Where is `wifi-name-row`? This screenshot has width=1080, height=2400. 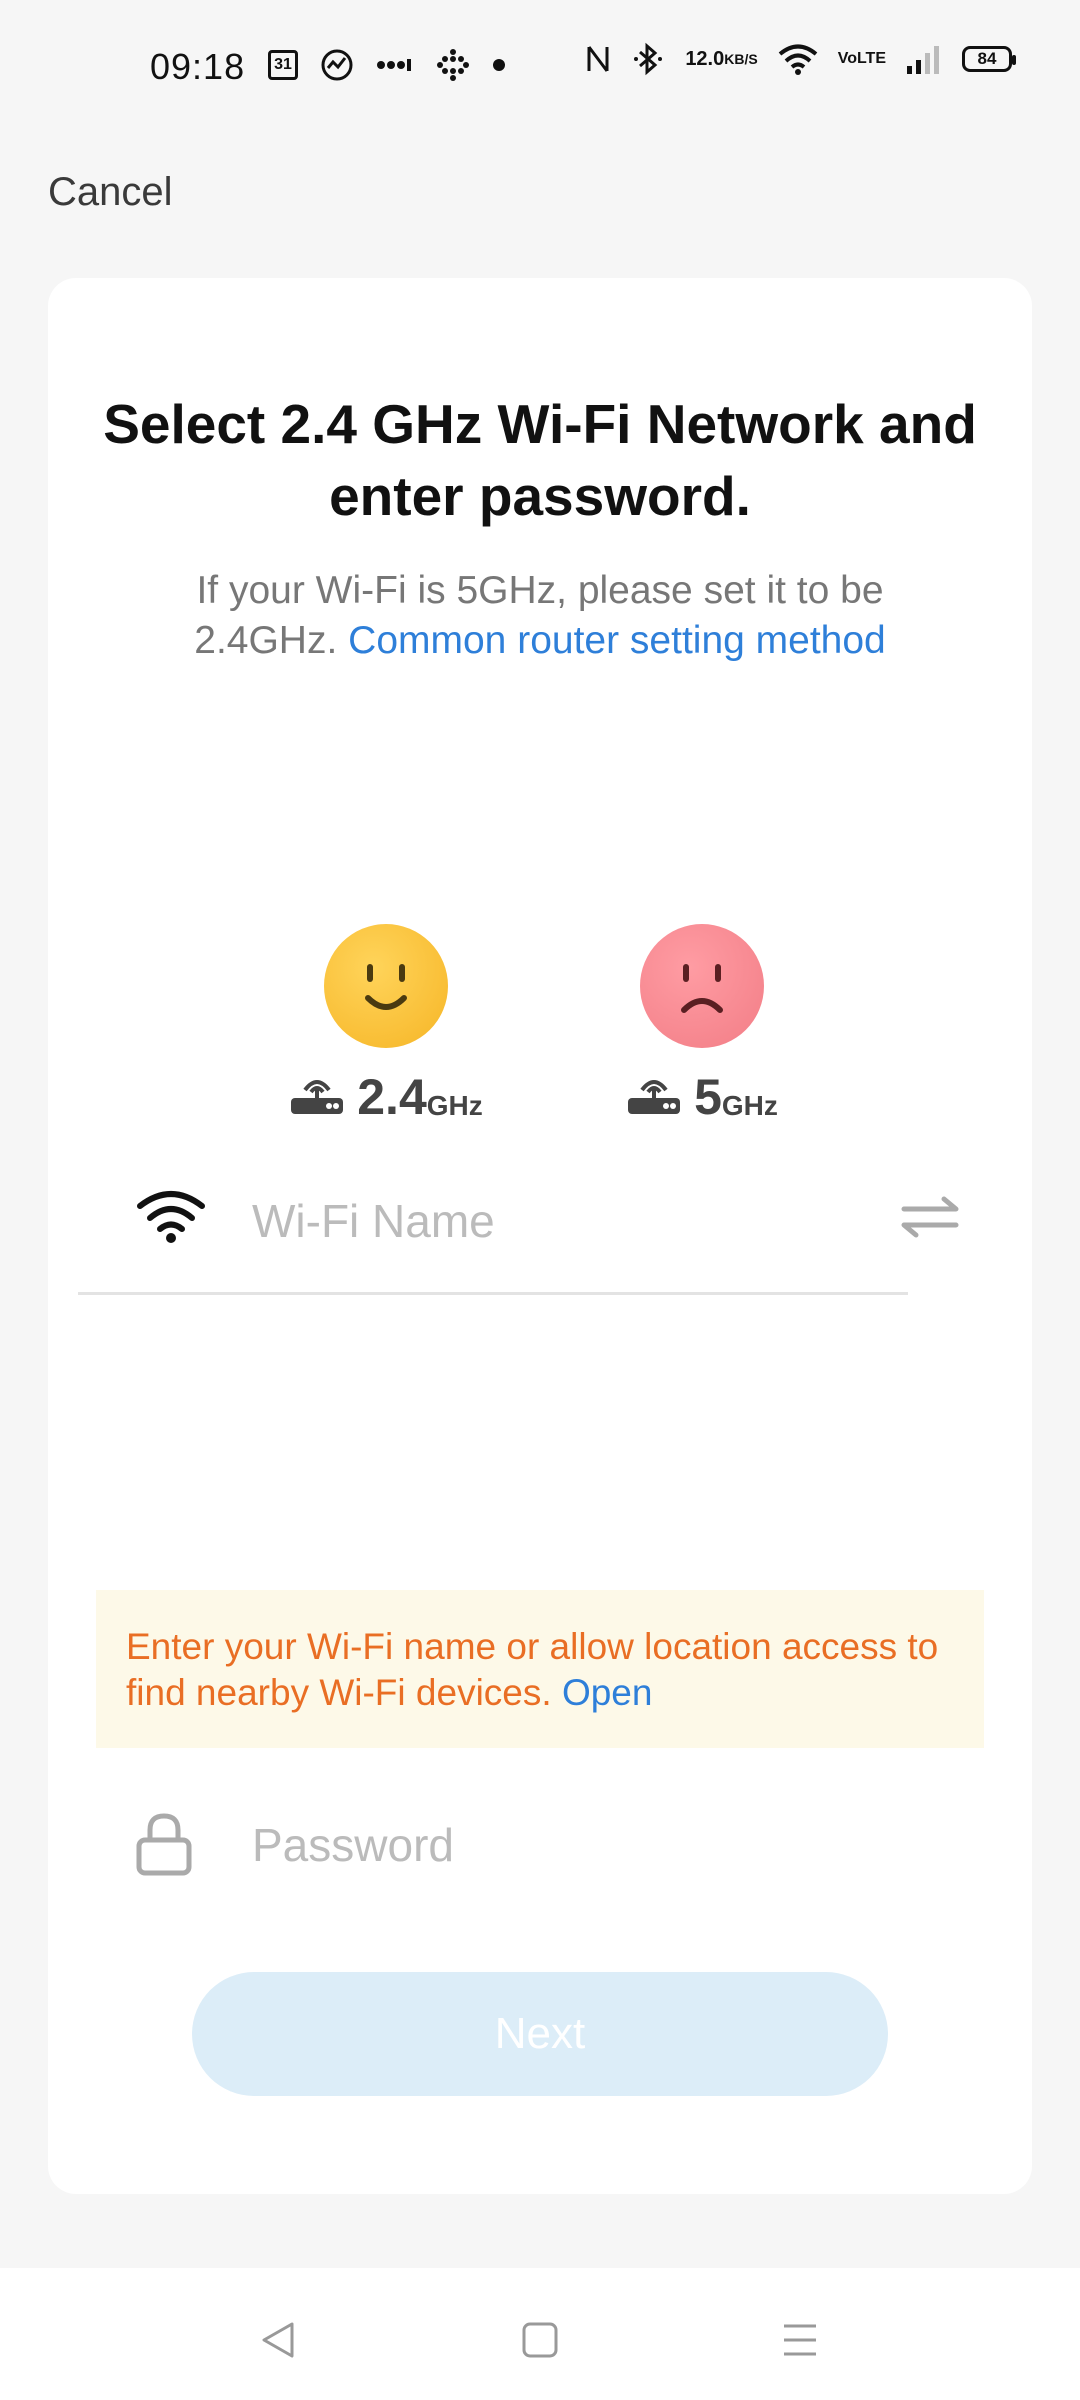
wifi-name-row is located at coordinates (520, 1225).